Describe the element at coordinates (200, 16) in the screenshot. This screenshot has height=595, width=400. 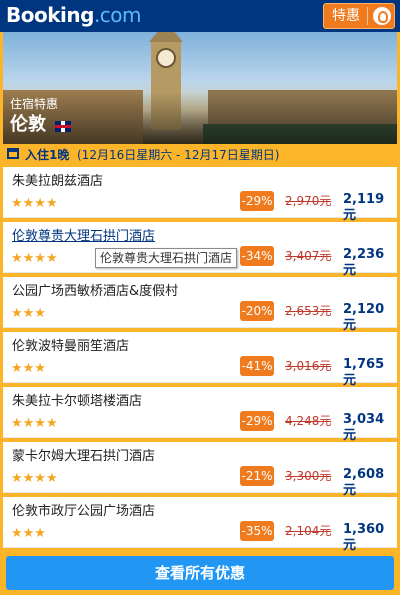
I see `top-bar: Booking.com 特惠` at that location.